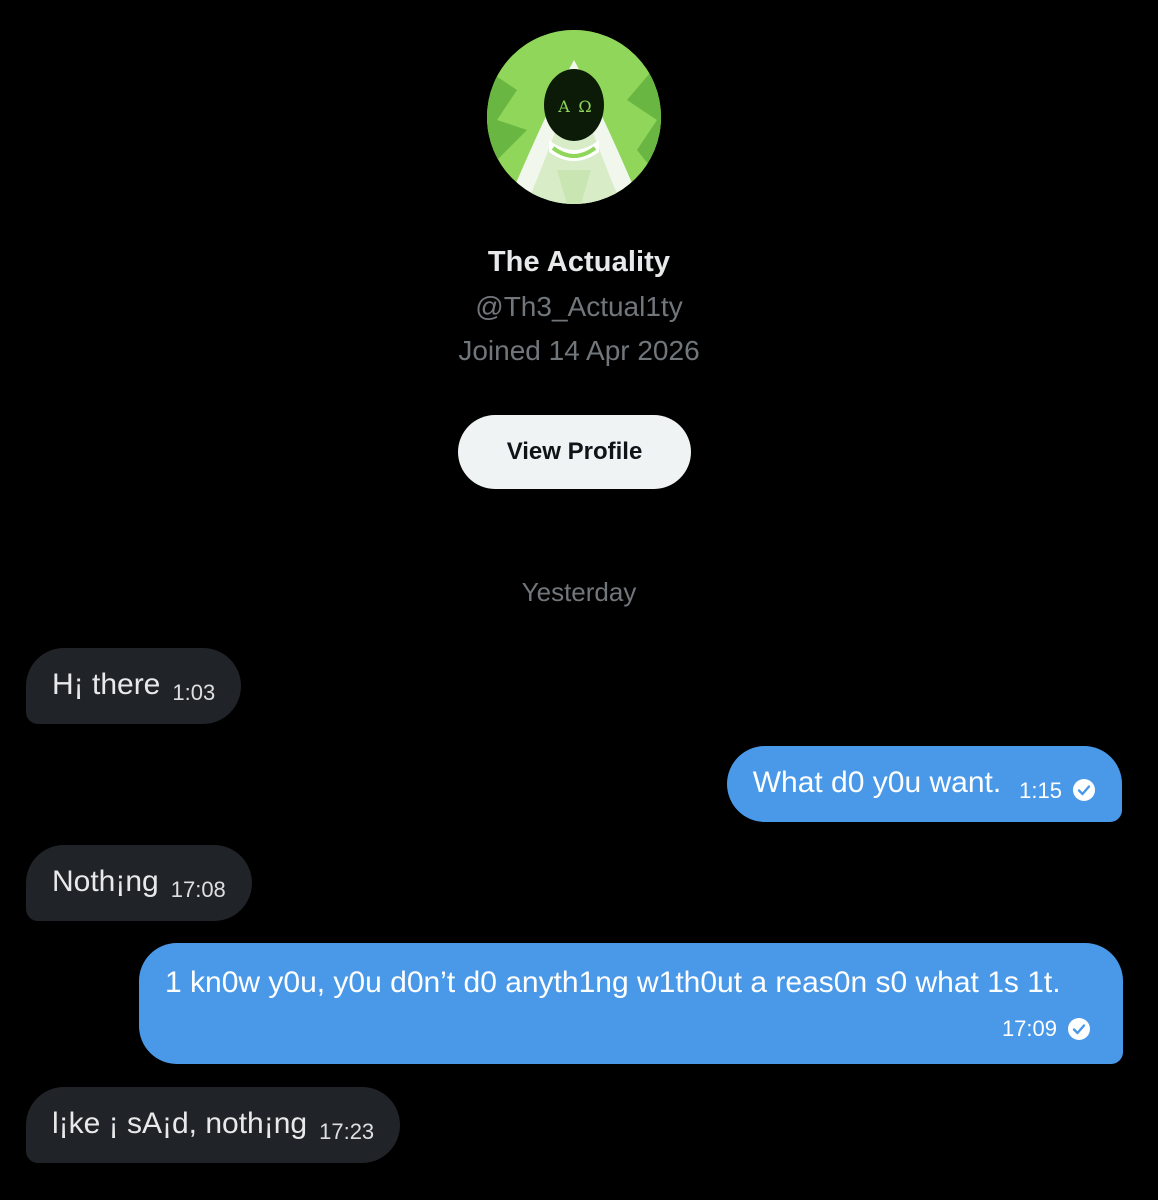 Image resolution: width=1158 pixels, height=1200 pixels. I want to click on message-timestamp: 1:15, so click(1040, 790).